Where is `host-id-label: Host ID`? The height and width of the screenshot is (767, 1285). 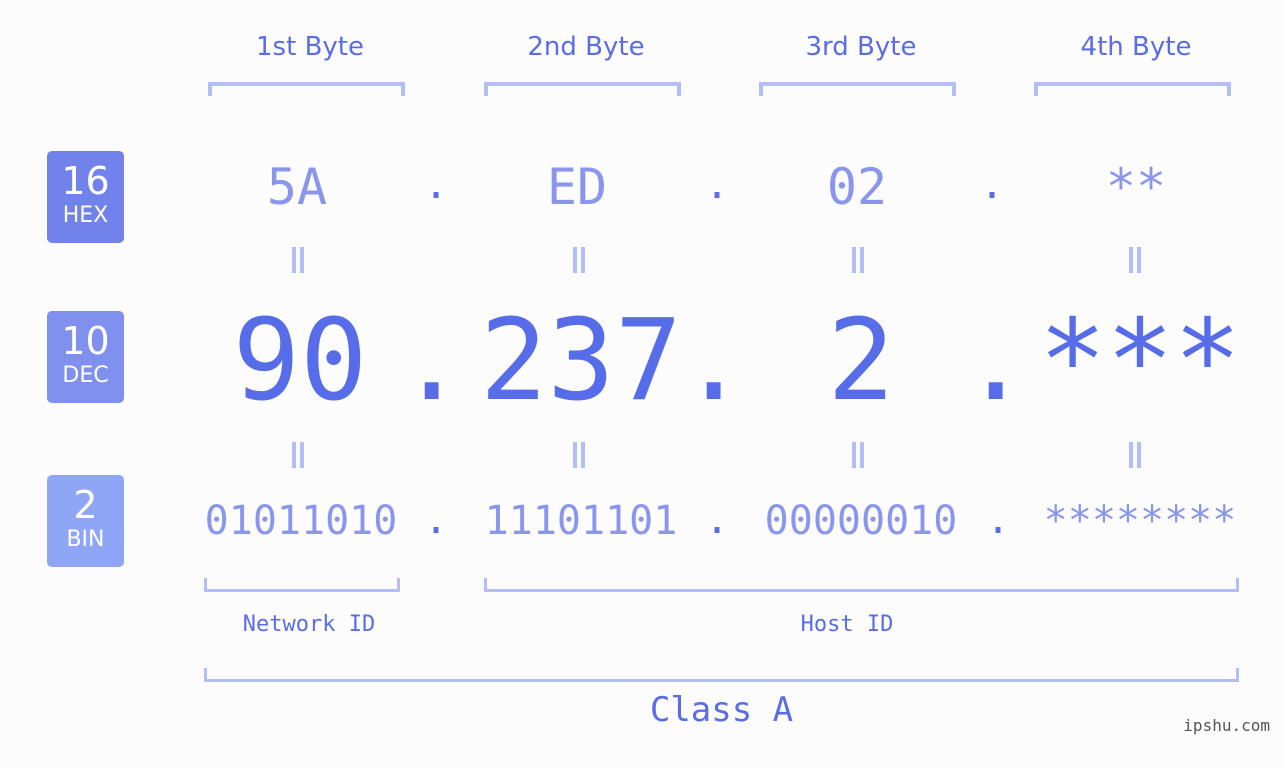 host-id-label: Host ID is located at coordinates (847, 624).